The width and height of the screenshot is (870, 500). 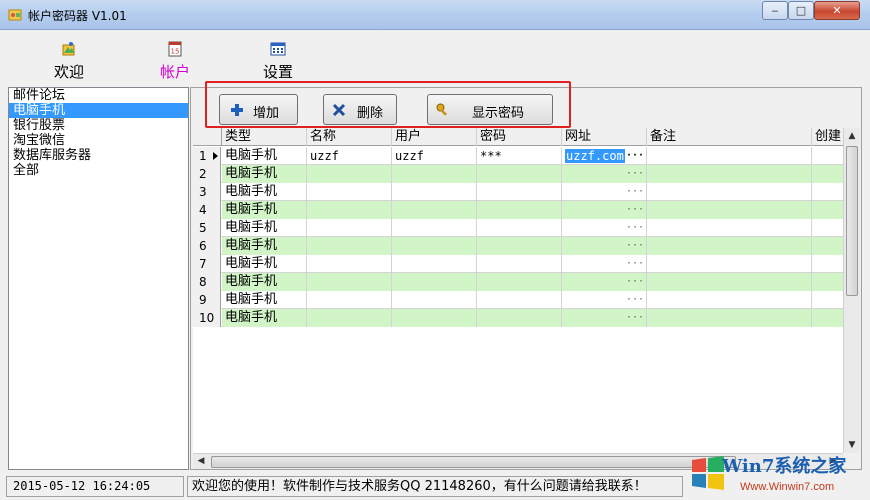 I want to click on column-header-name: 名称, so click(x=349, y=137).